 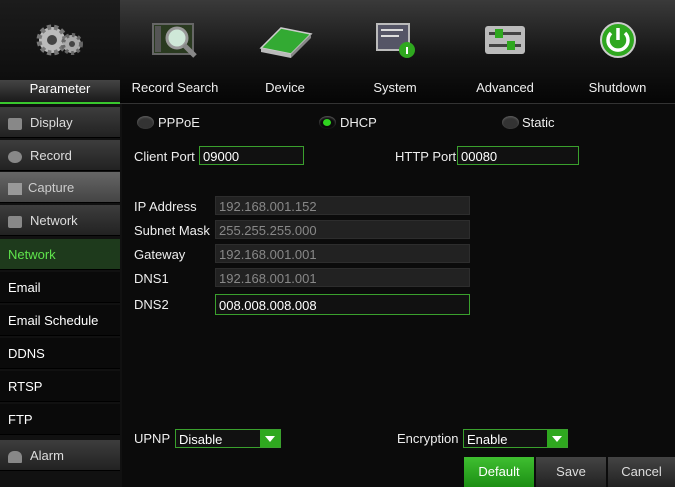 What do you see at coordinates (617, 87) in the screenshot?
I see `menu-shutdown-label: Shutdown` at bounding box center [617, 87].